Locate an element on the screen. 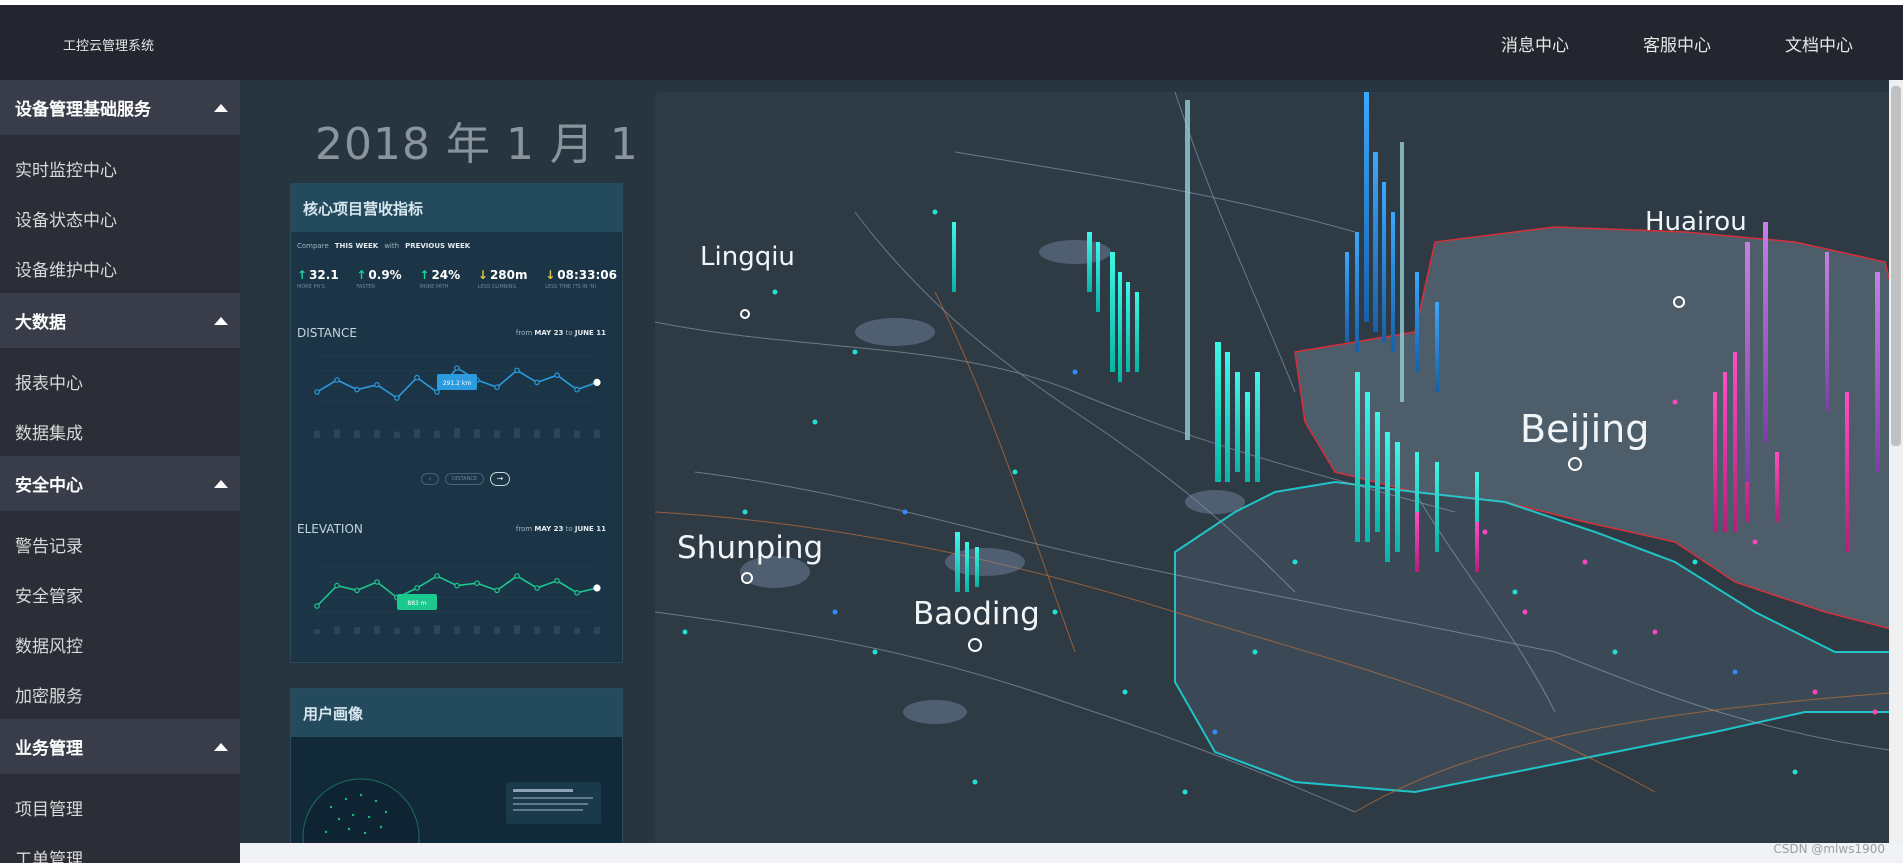 The width and height of the screenshot is (1903, 863). sidebar-item-work-order-management: 工单管理 is located at coordinates (120, 847).